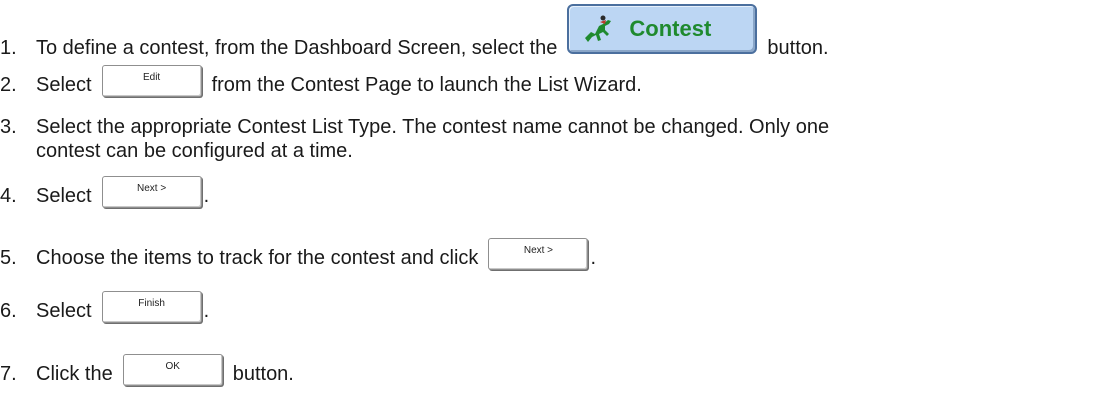  I want to click on step-number: 5., so click(8, 258).